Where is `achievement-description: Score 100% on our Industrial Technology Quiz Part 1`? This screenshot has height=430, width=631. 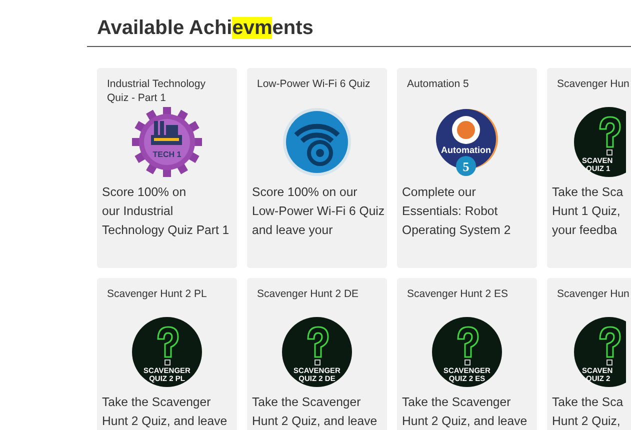 achievement-description: Score 100% on our Industrial Technology Quiz Part 1 is located at coordinates (166, 211).